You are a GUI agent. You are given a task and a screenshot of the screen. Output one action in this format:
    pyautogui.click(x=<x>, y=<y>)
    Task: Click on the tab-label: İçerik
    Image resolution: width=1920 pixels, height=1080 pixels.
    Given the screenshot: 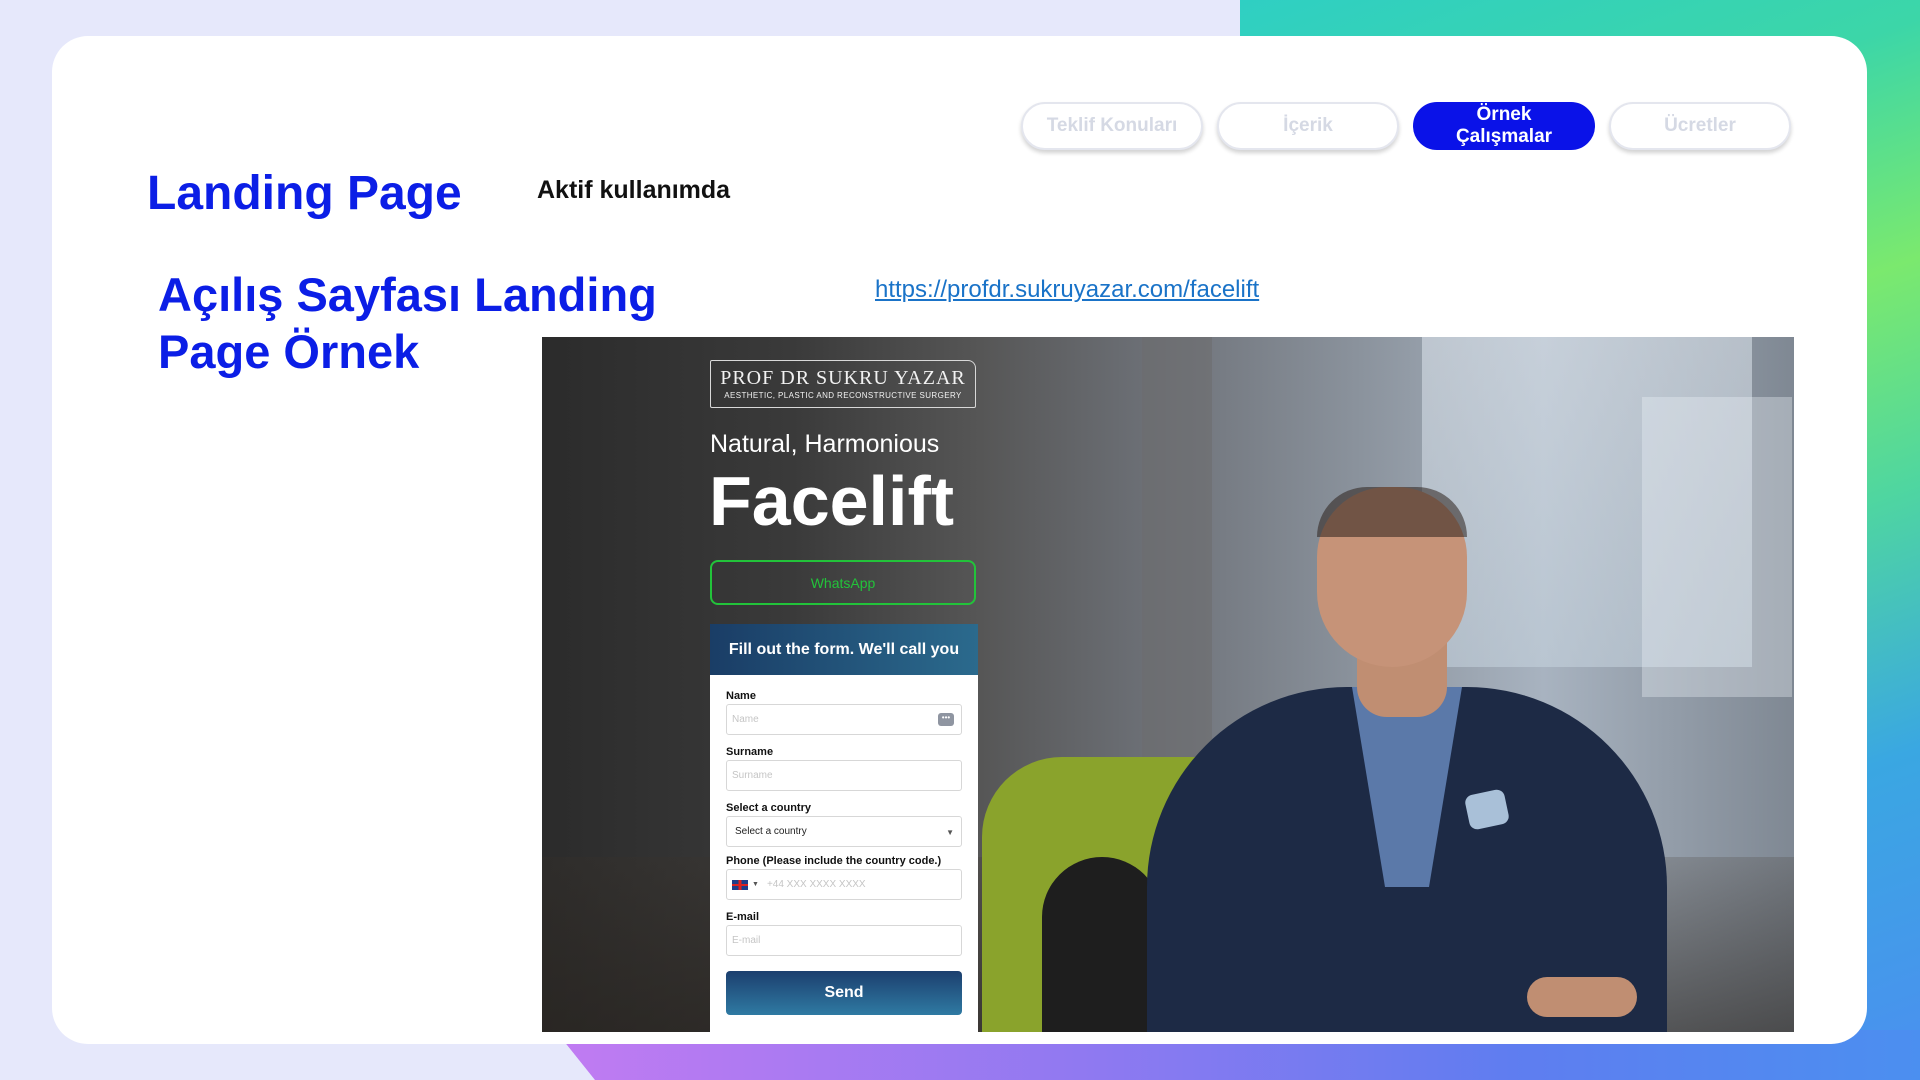 What is the action you would take?
    pyautogui.click(x=1308, y=125)
    